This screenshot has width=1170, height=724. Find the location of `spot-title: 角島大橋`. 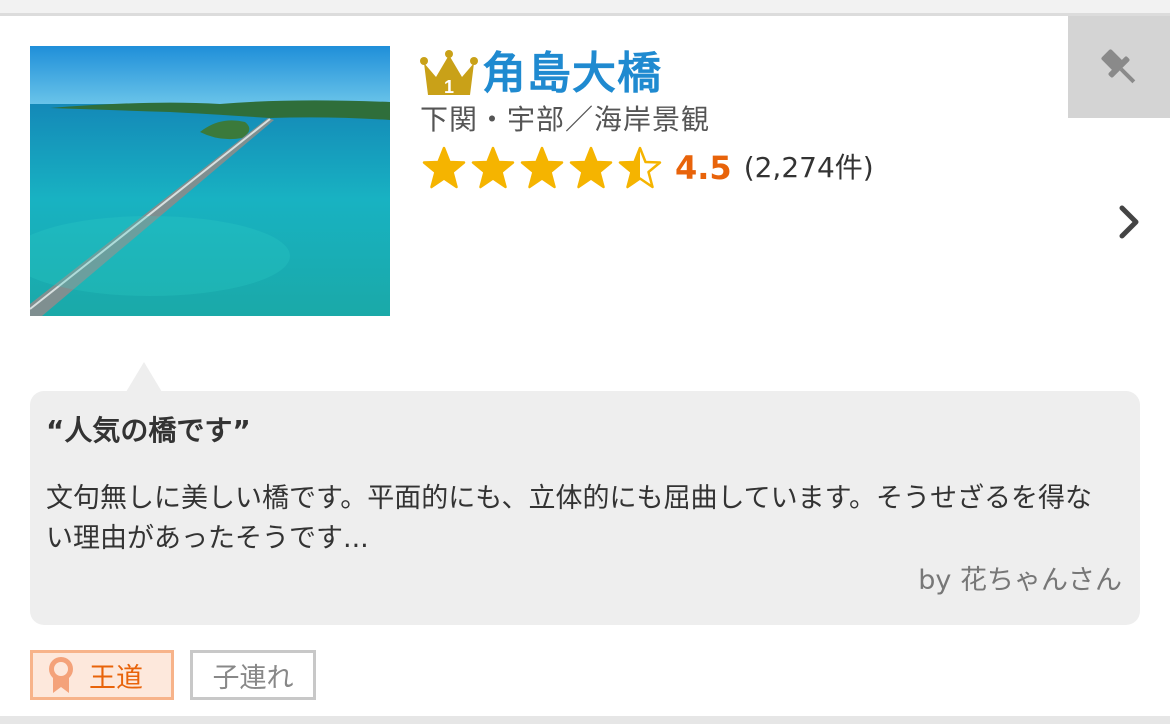

spot-title: 角島大橋 is located at coordinates (572, 74).